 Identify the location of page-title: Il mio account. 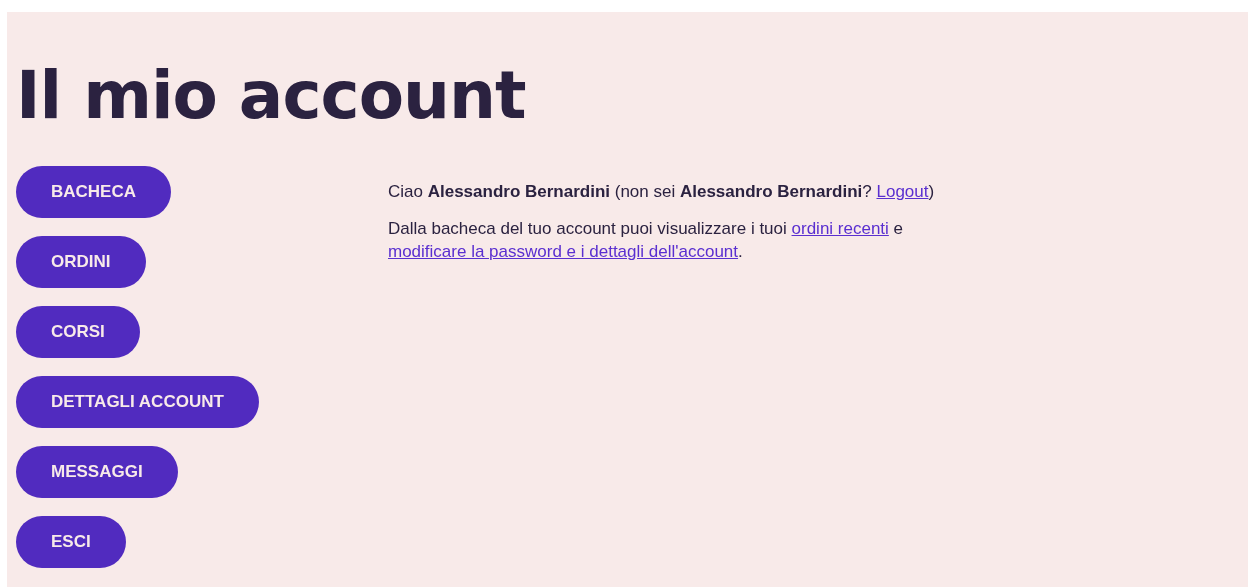
(271, 96).